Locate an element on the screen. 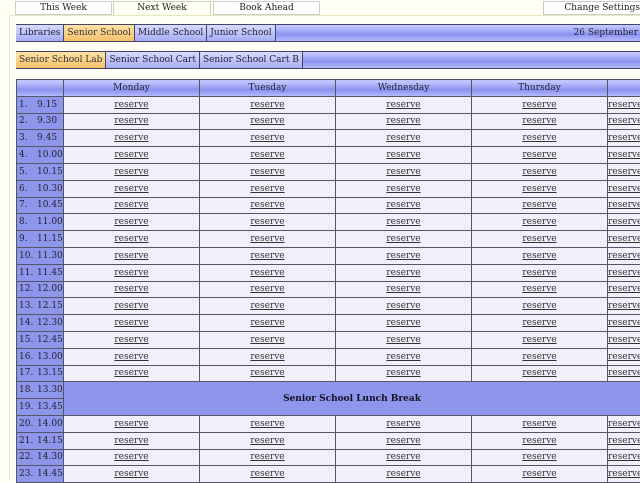 This screenshot has width=640, height=483. tab-this-week: This Week is located at coordinates (63, 8).